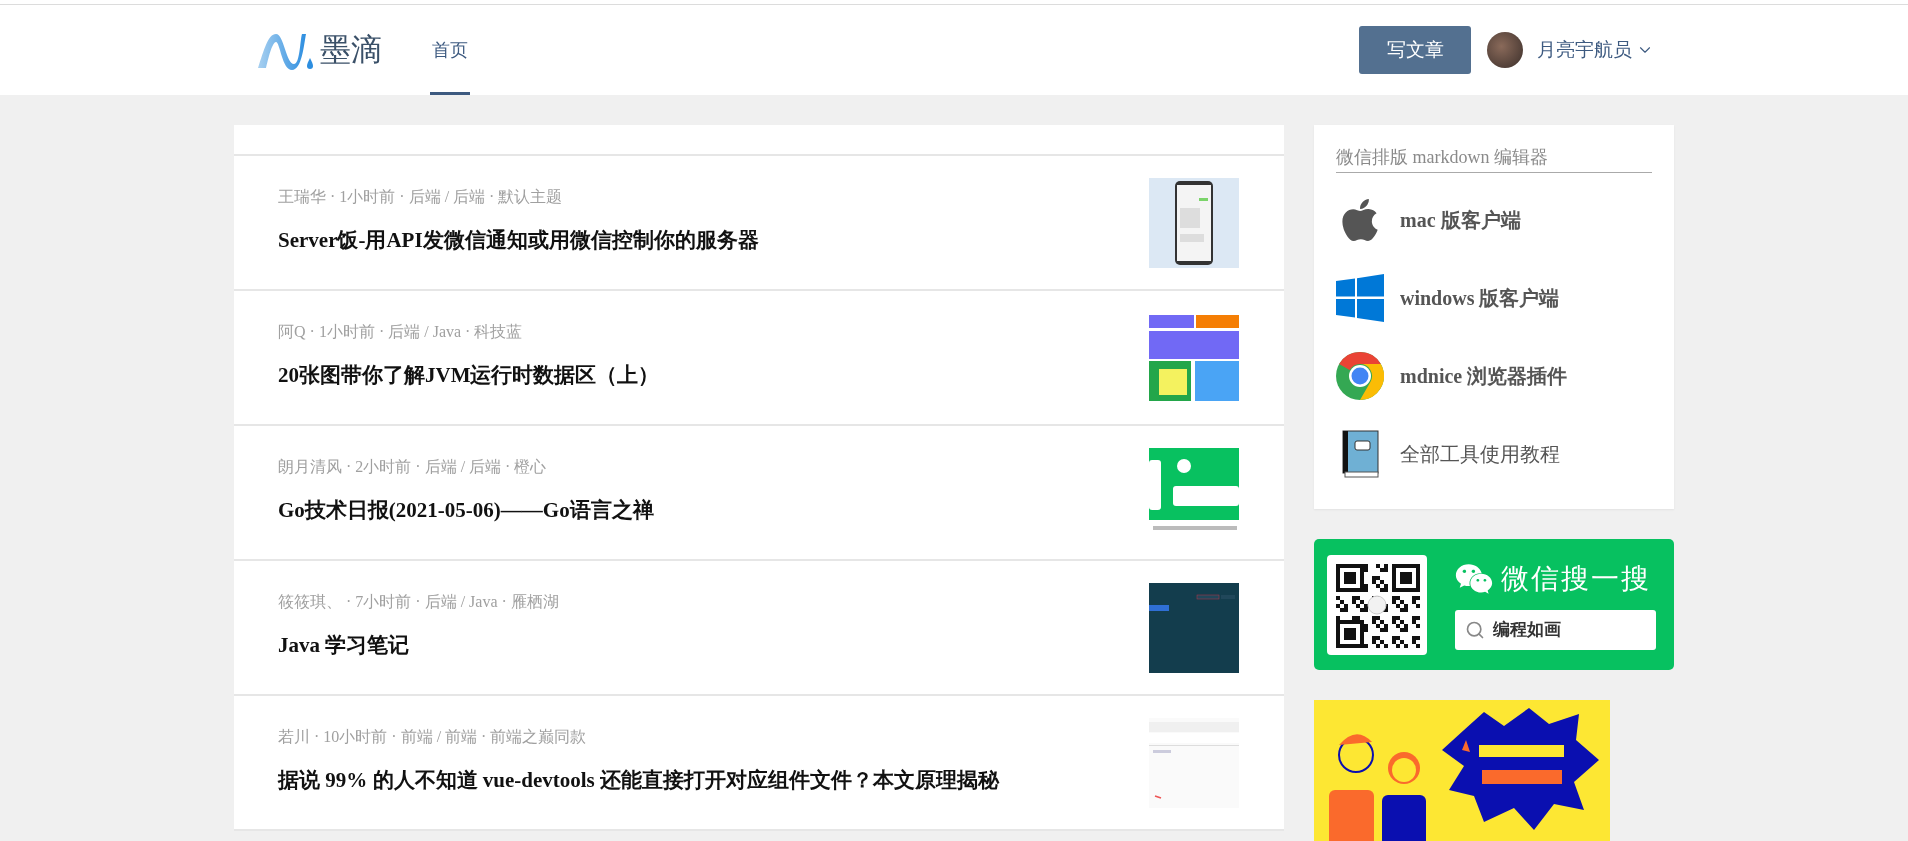 This screenshot has height=841, width=1908. What do you see at coordinates (1505, 50) in the screenshot?
I see `avatar` at bounding box center [1505, 50].